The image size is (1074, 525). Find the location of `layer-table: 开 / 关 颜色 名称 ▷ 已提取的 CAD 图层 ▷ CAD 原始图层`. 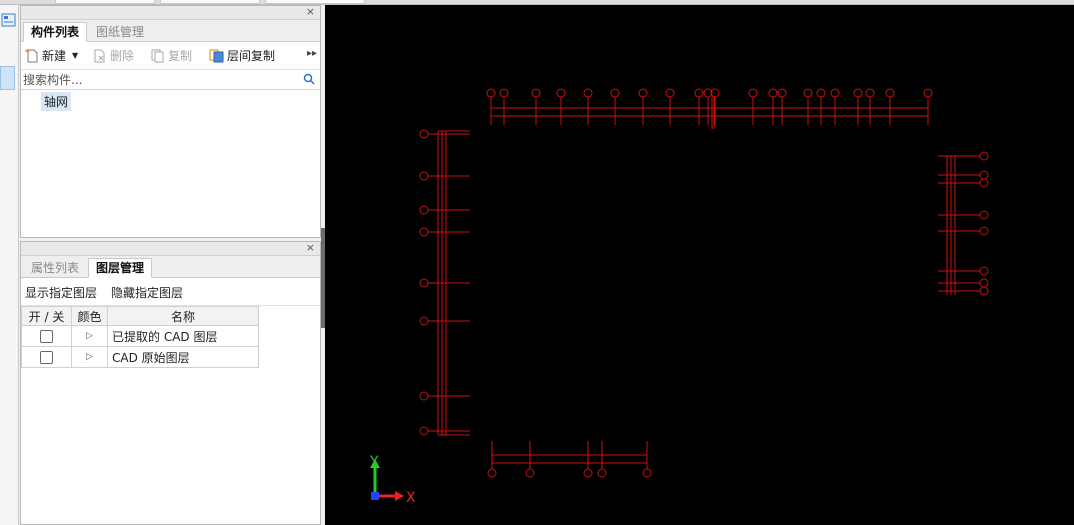

layer-table: 开 / 关 颜色 名称 ▷ 已提取的 CAD 图层 ▷ CAD 原始图层 is located at coordinates (140, 337).